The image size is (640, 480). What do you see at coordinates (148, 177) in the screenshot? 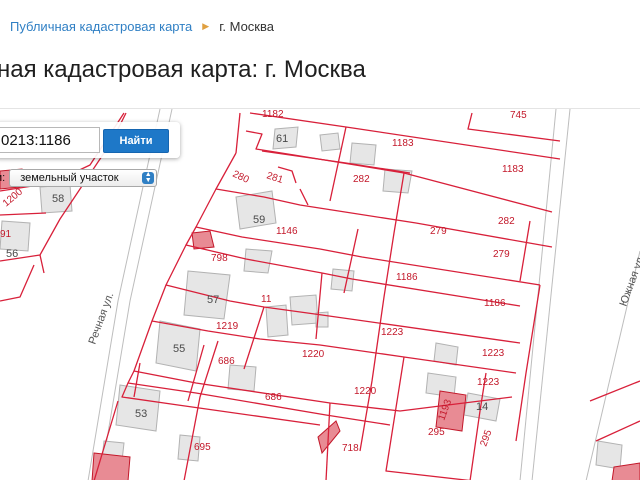
I see `select-arrows-icon: ▲ ▼` at bounding box center [148, 177].